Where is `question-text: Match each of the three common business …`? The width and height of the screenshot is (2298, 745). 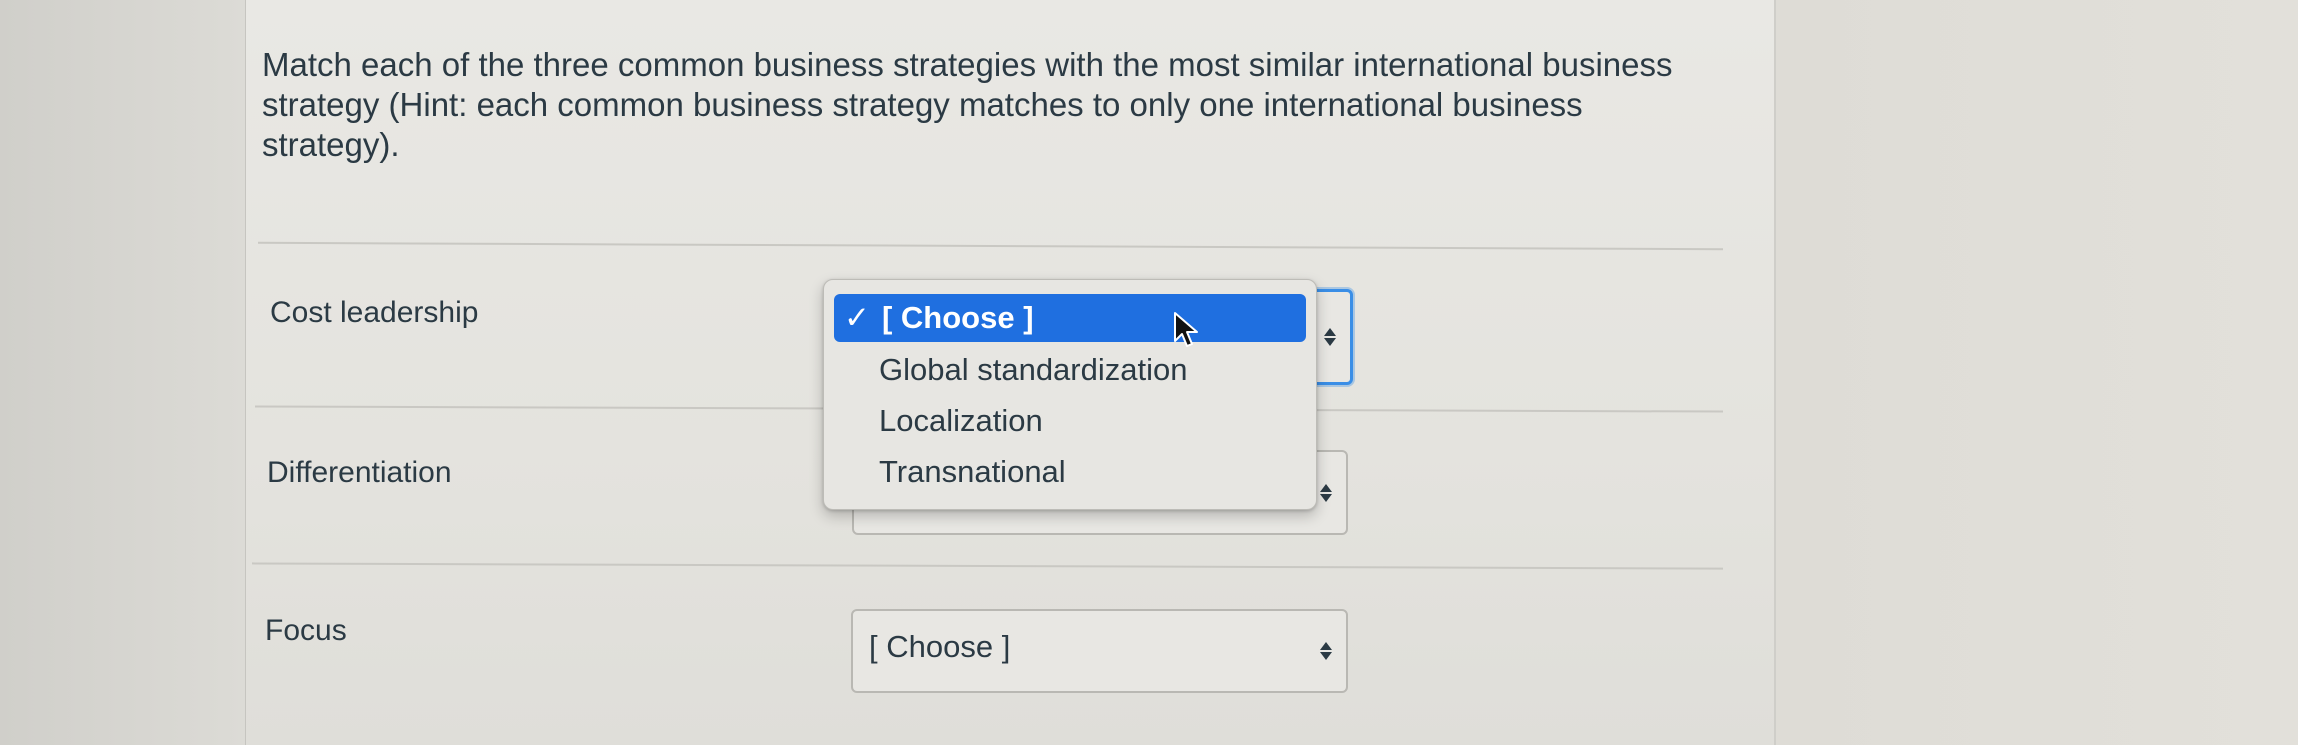 question-text: Match each of the three common business … is located at coordinates (967, 104).